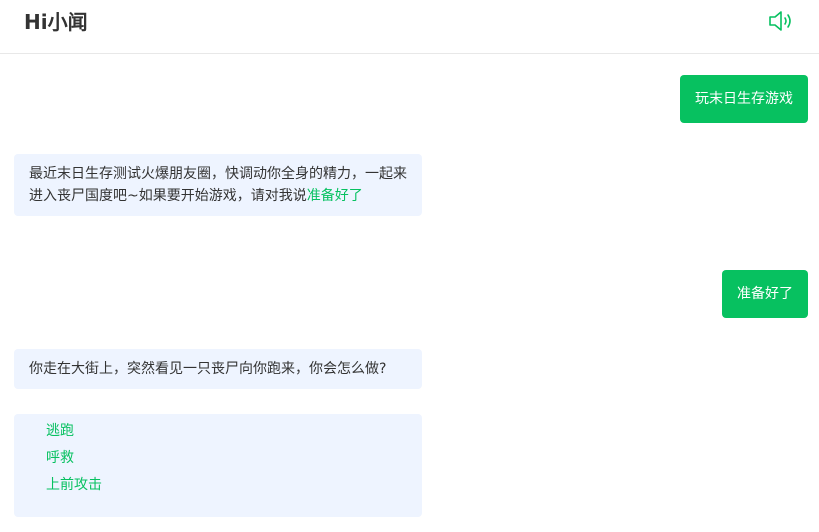 The height and width of the screenshot is (532, 819). I want to click on answer-options-panel: 逃跑 呼救 上前攻击, so click(218, 465).